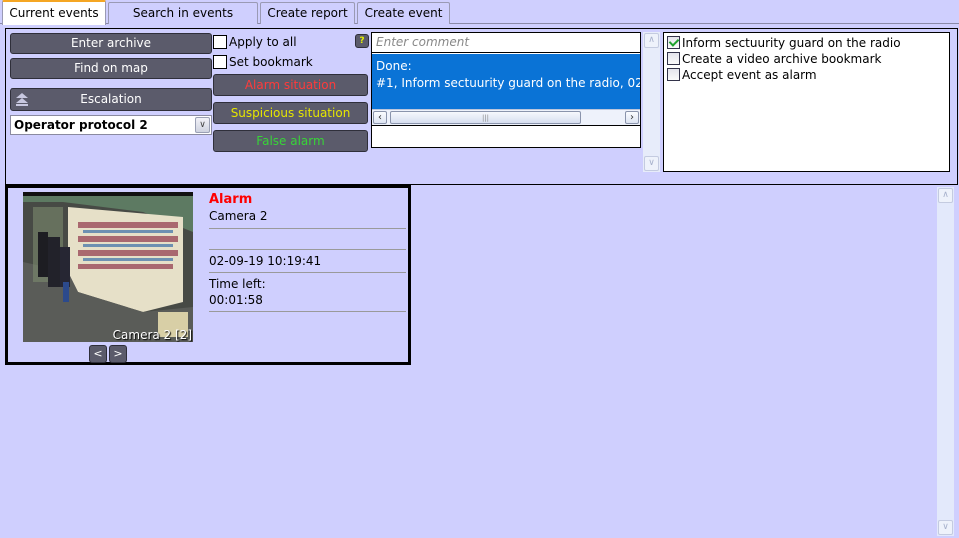 The image size is (959, 538). I want to click on find-on-map-button: Find on map, so click(111, 68).